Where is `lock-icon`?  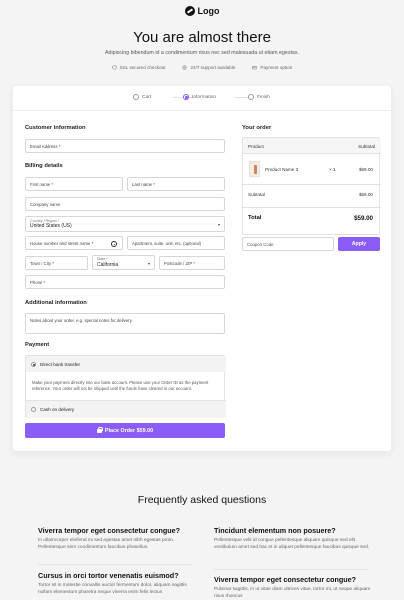
lock-icon is located at coordinates (99, 429).